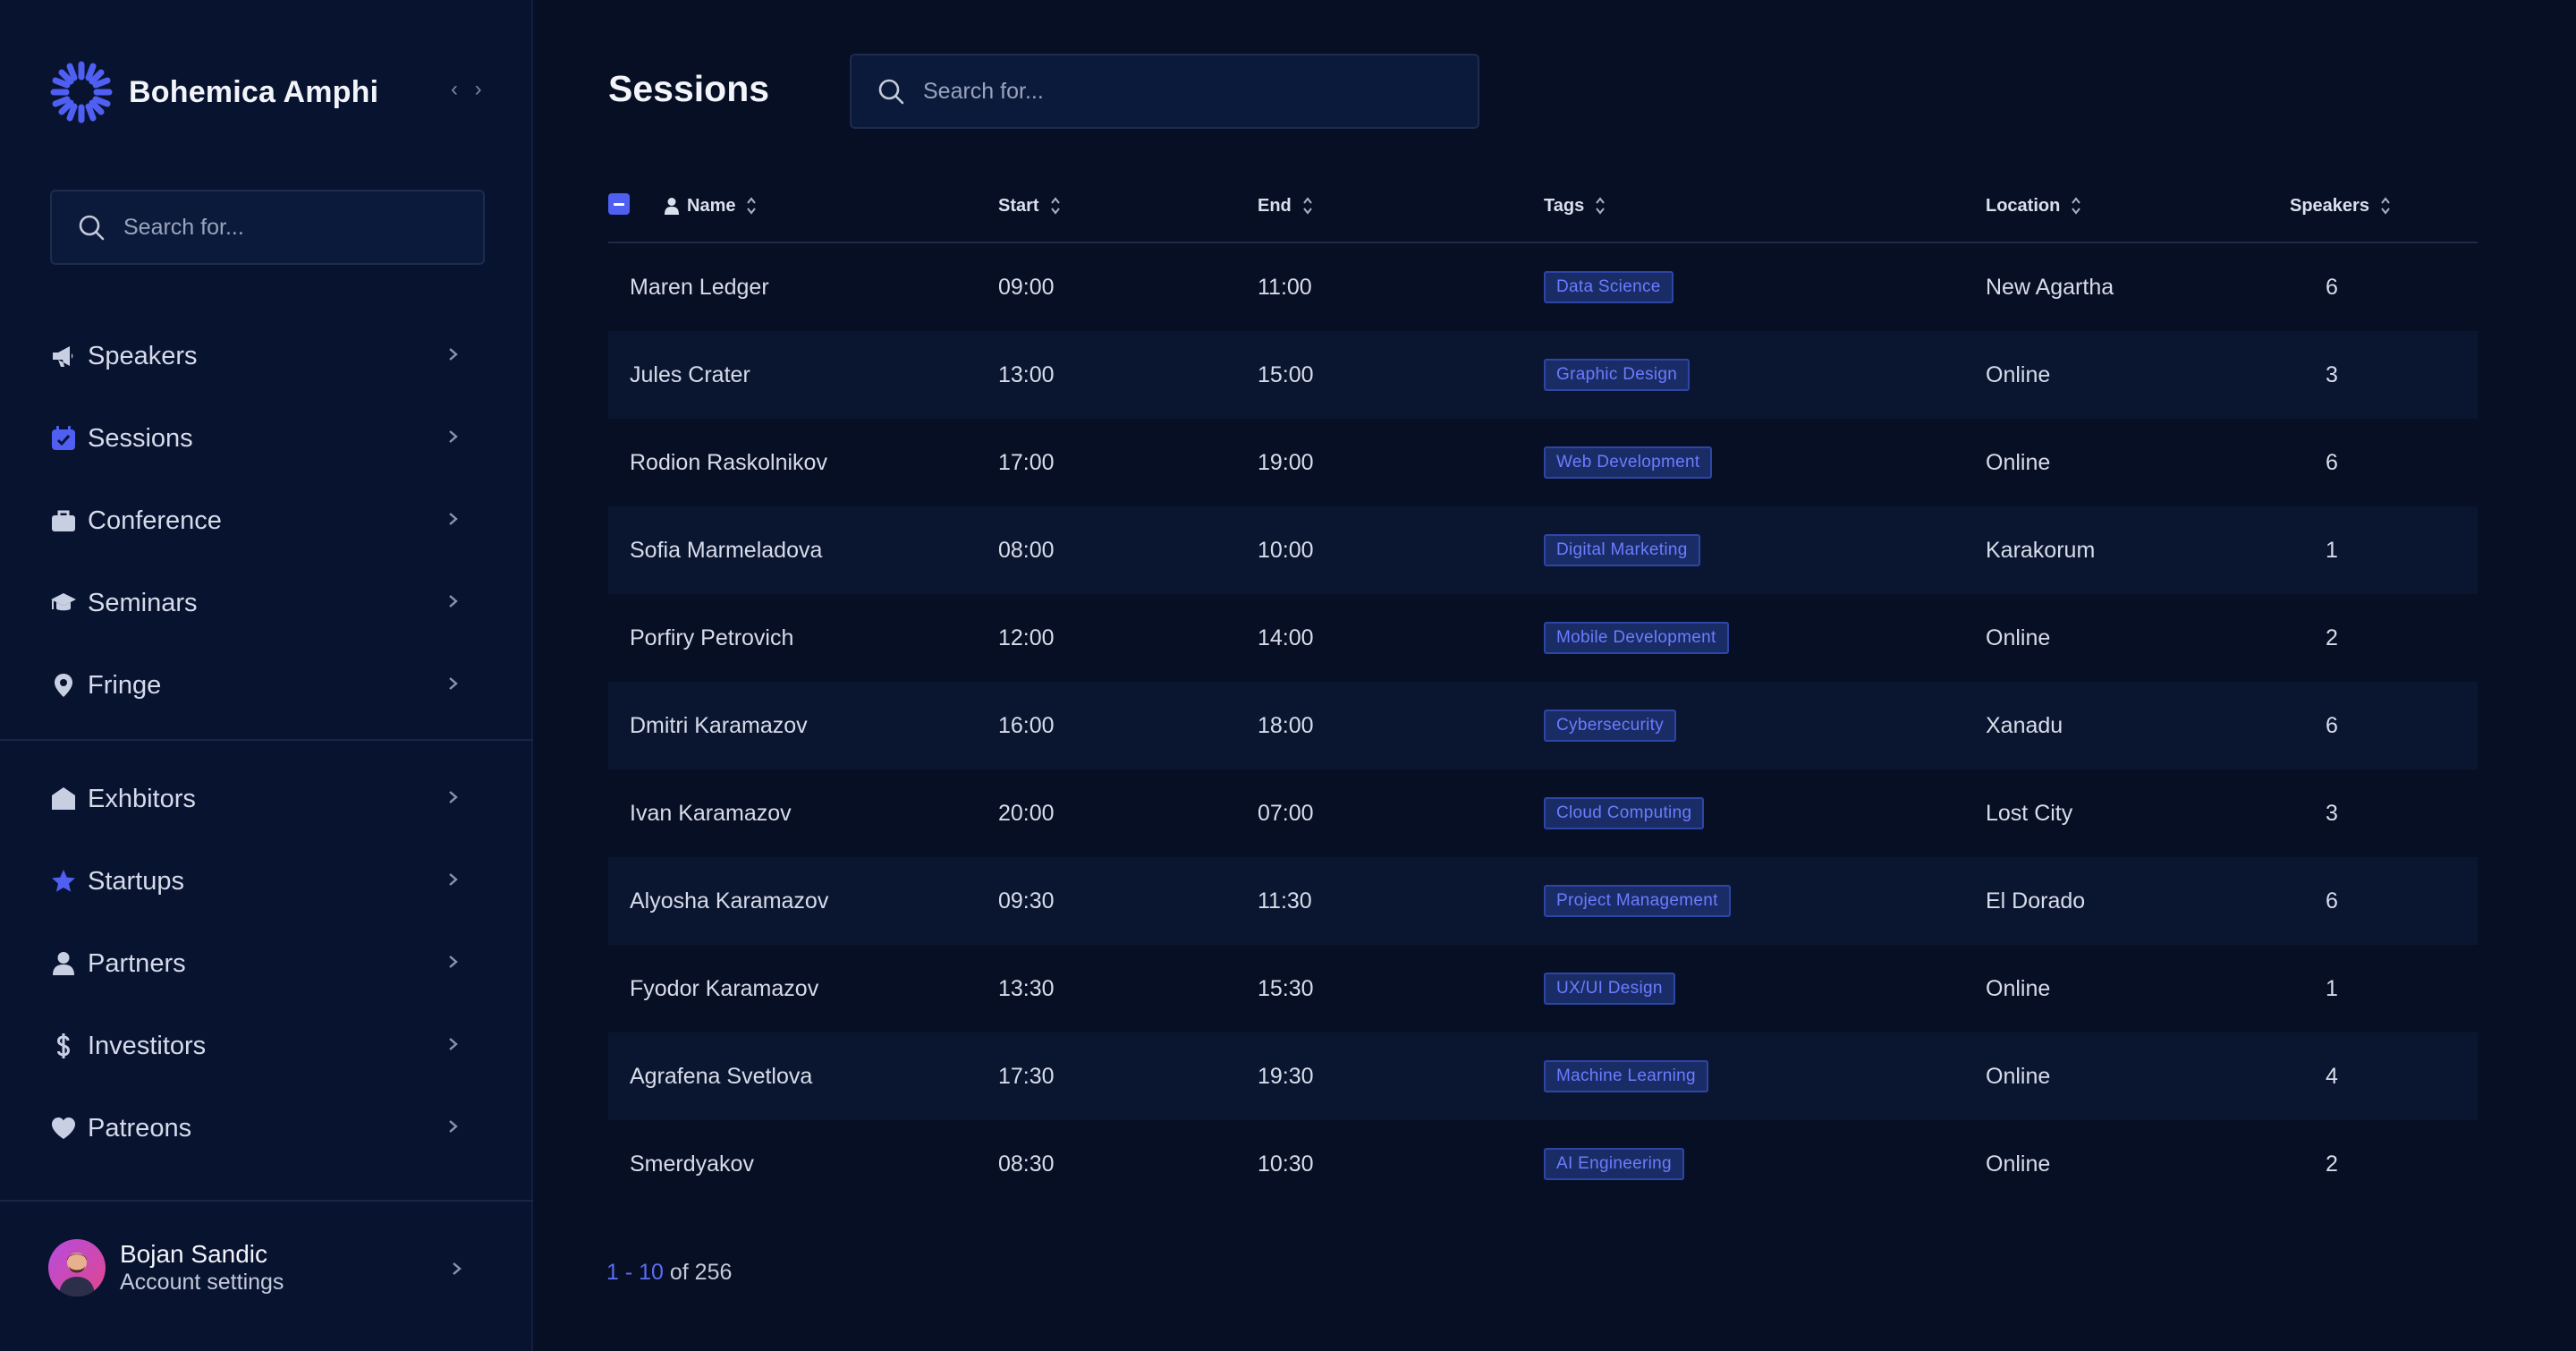  What do you see at coordinates (1614, 1164) in the screenshot?
I see `tag-badge: AI Engineering` at bounding box center [1614, 1164].